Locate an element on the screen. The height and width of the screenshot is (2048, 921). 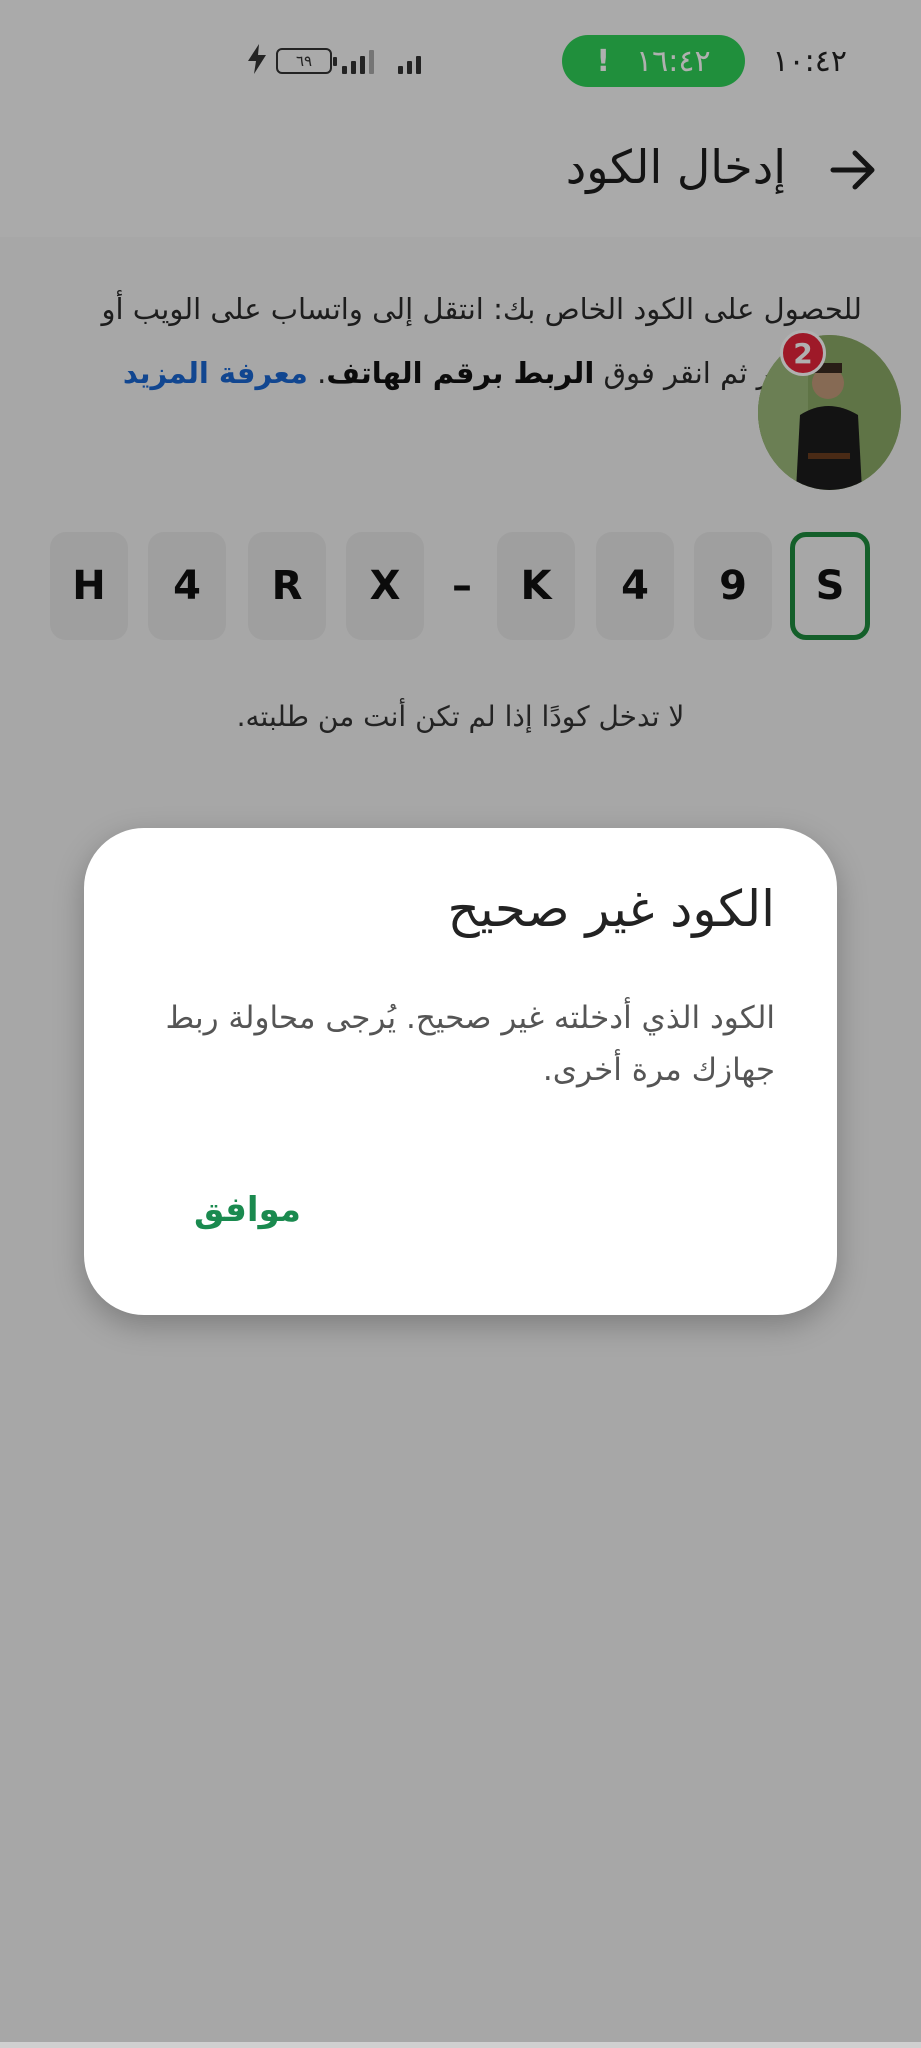
home-indicator is located at coordinates (460, 2045).